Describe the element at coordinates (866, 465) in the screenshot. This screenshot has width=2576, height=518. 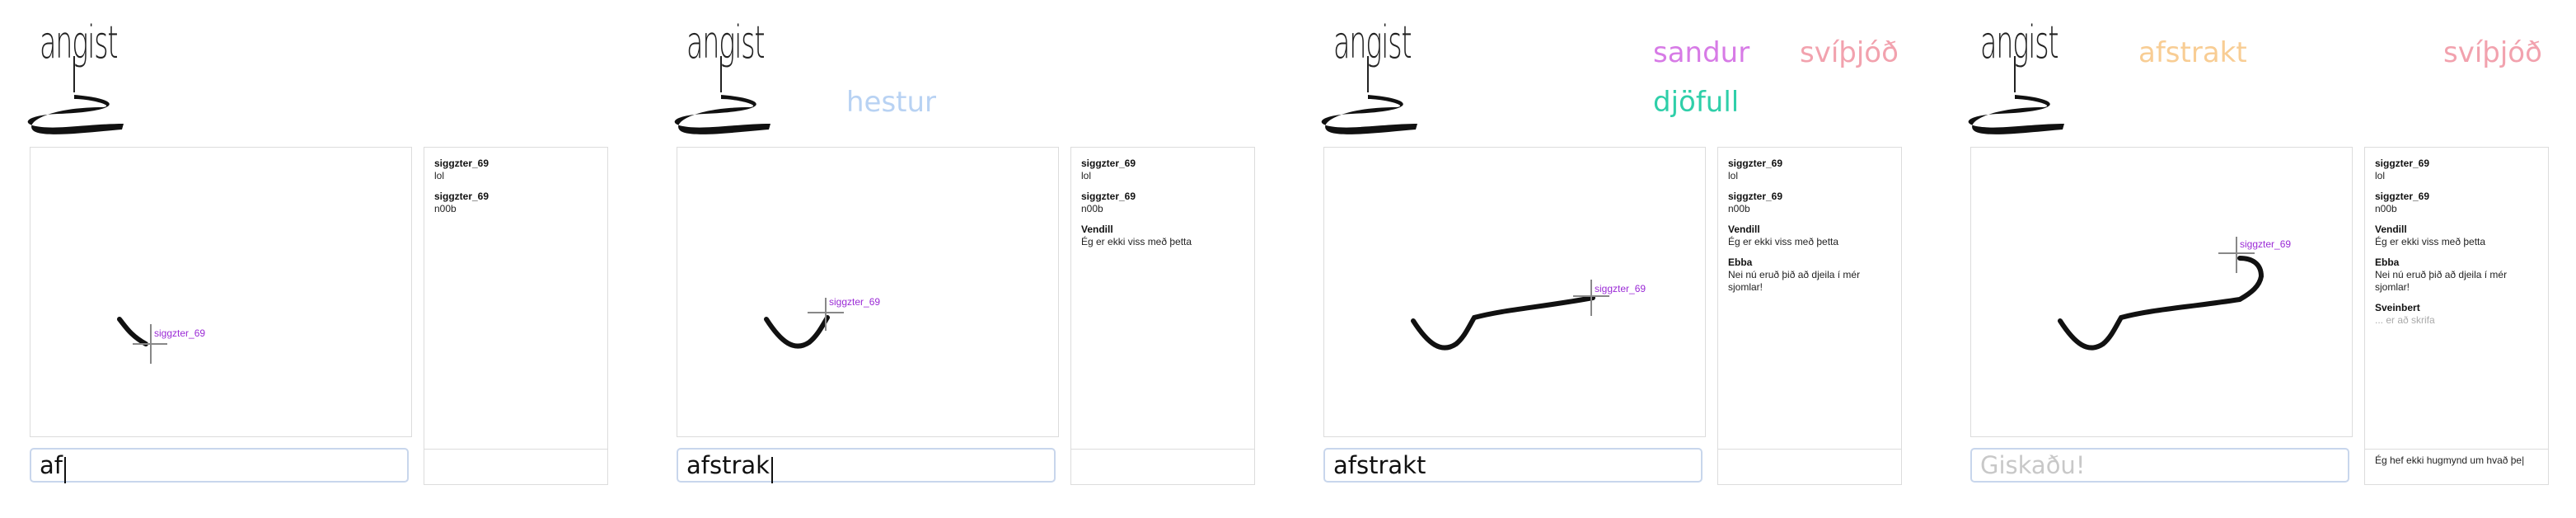
I see `guess-input: afstrak` at that location.